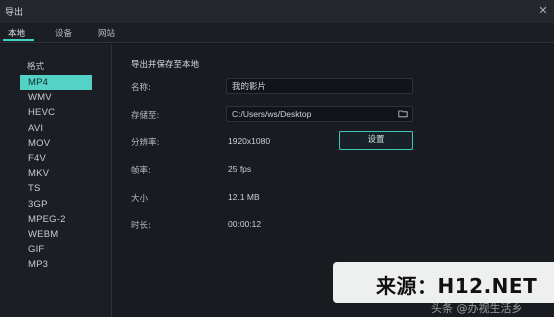 This screenshot has height=317, width=554. I want to click on save-path-field: C:/Users/ws/Desktop, so click(319, 114).